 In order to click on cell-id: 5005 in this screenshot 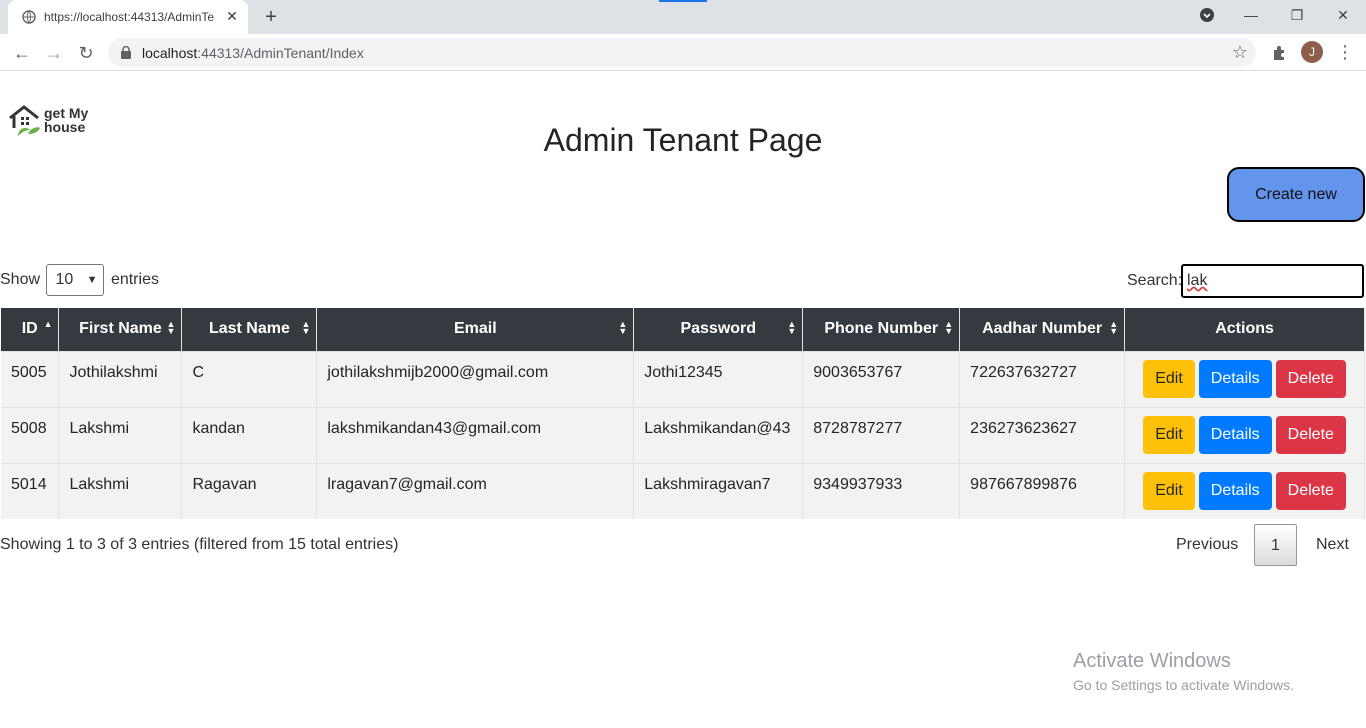, I will do `click(30, 378)`.